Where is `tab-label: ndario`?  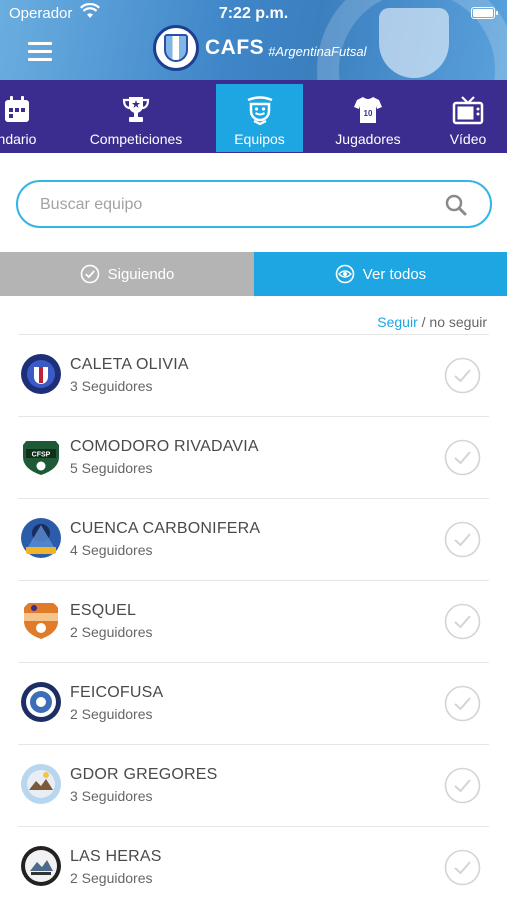 tab-label: ndario is located at coordinates (18, 139).